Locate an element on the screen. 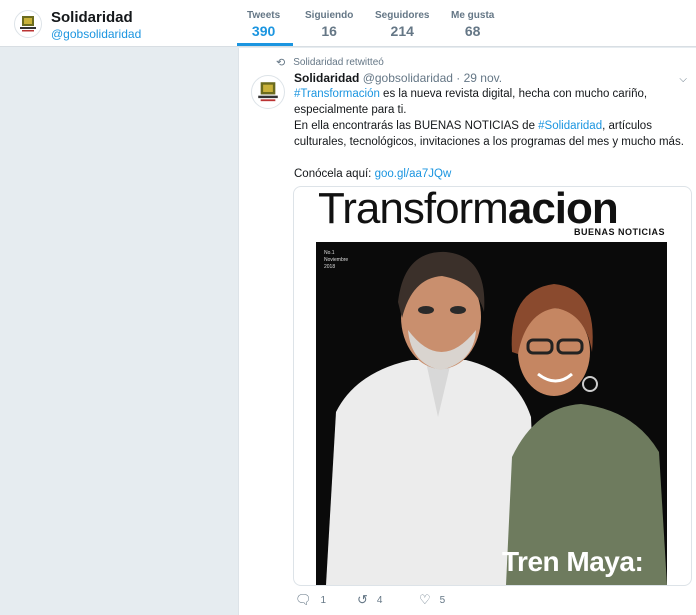 Image resolution: width=696 pixels, height=615 pixels. url-link: goo.gl/aa7JQw is located at coordinates (413, 174).